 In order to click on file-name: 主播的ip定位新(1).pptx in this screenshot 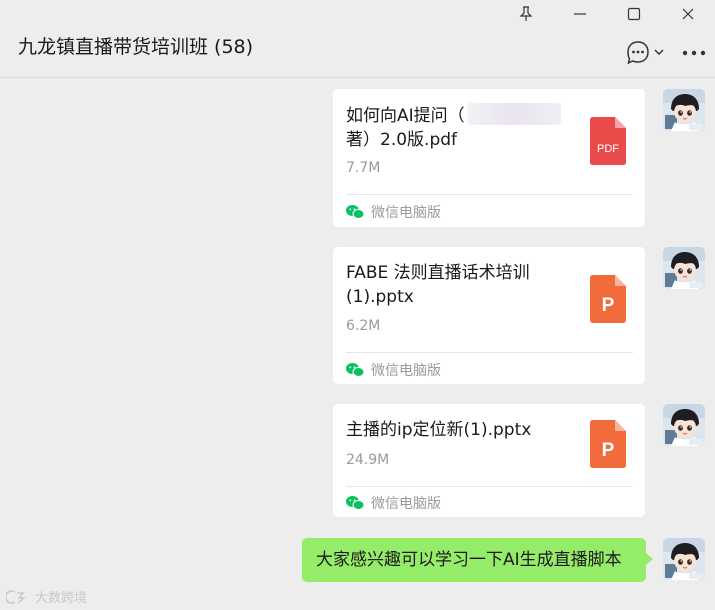, I will do `click(456, 430)`.